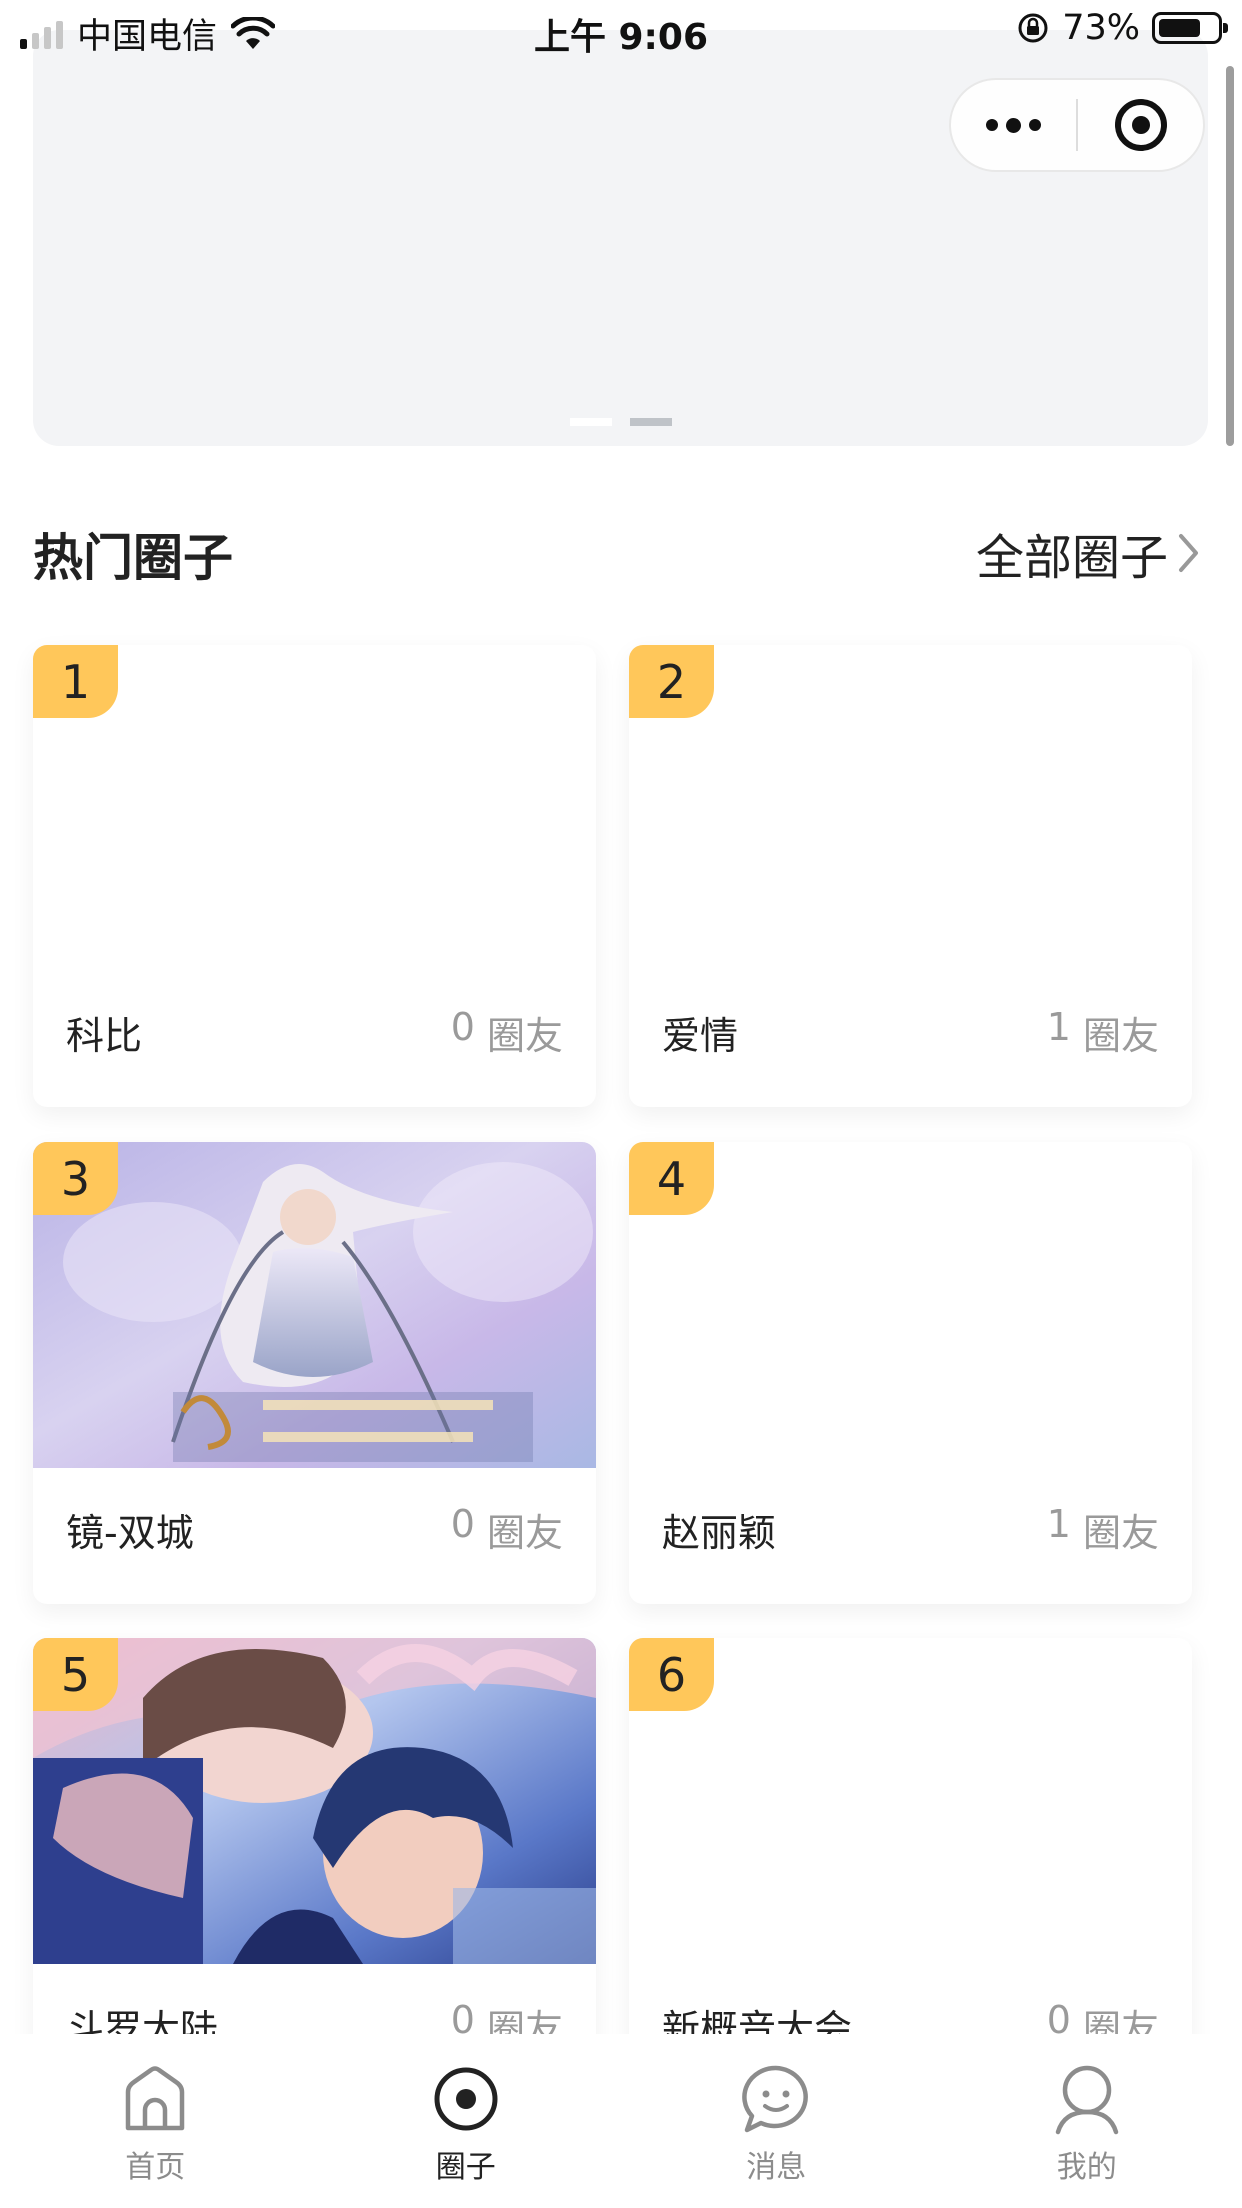 This screenshot has width=1242, height=2208. Describe the element at coordinates (910, 1373) in the screenshot. I see `circle-card: 4 赵丽颖 1 圈友` at that location.